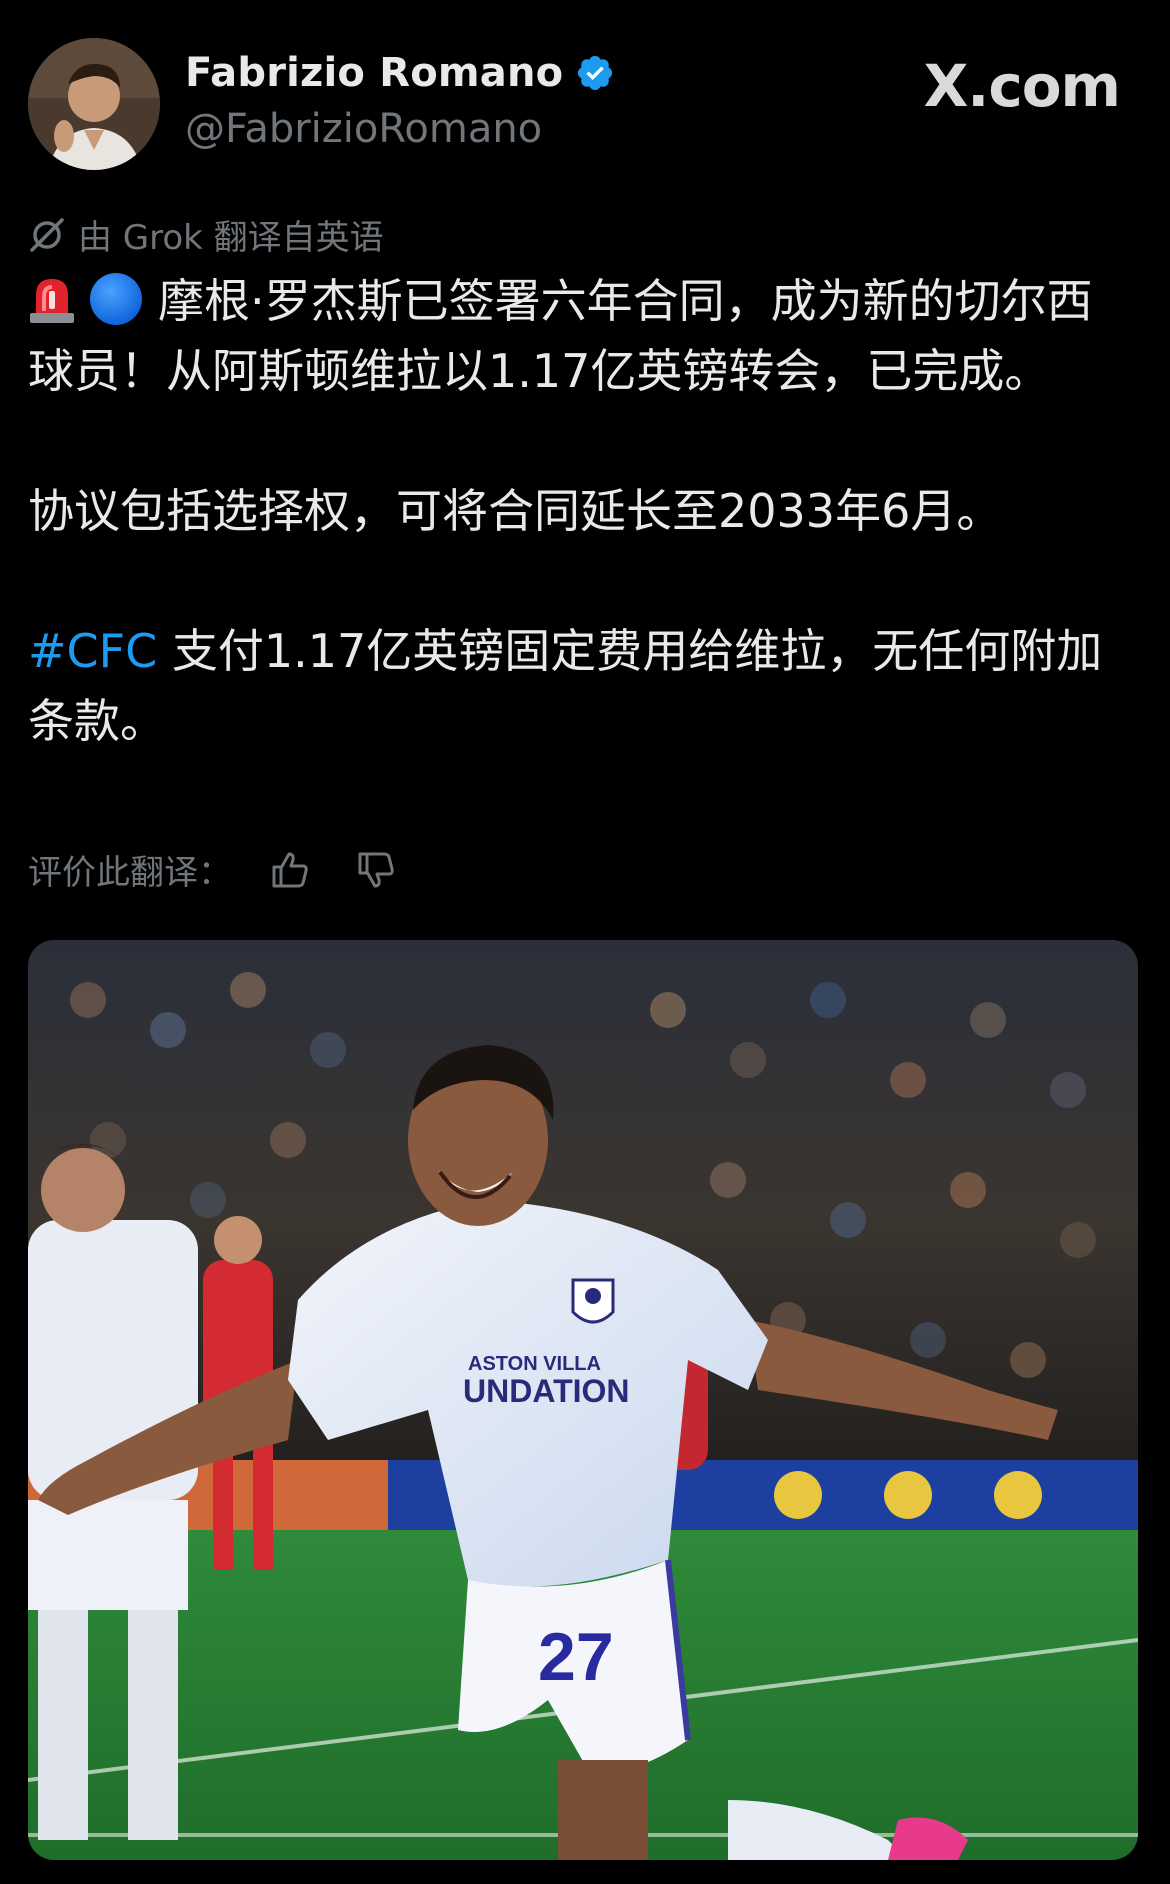 This screenshot has height=1884, width=1170. Describe the element at coordinates (233, 869) in the screenshot. I see `rate-translation: 评价此翻译：` at that location.